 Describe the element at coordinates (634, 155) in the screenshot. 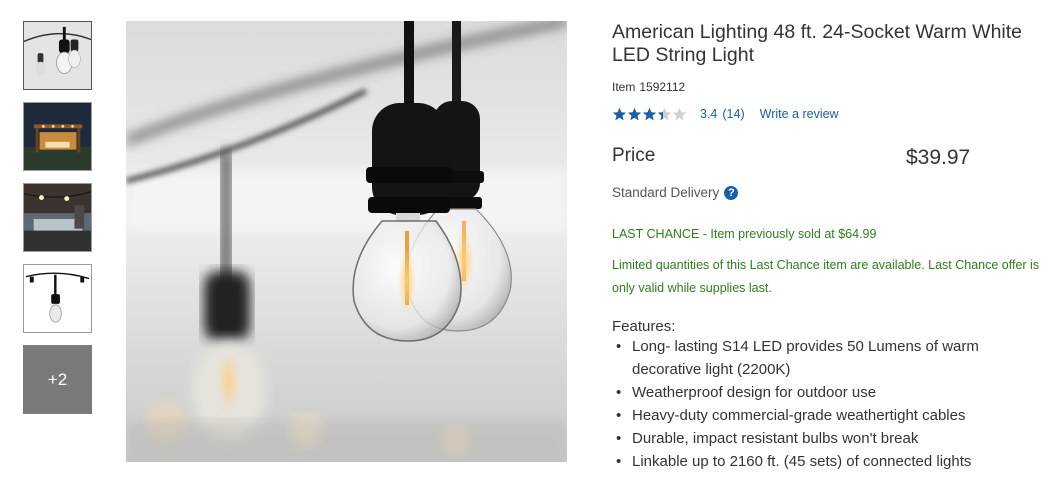

I see `price-label: Price` at that location.